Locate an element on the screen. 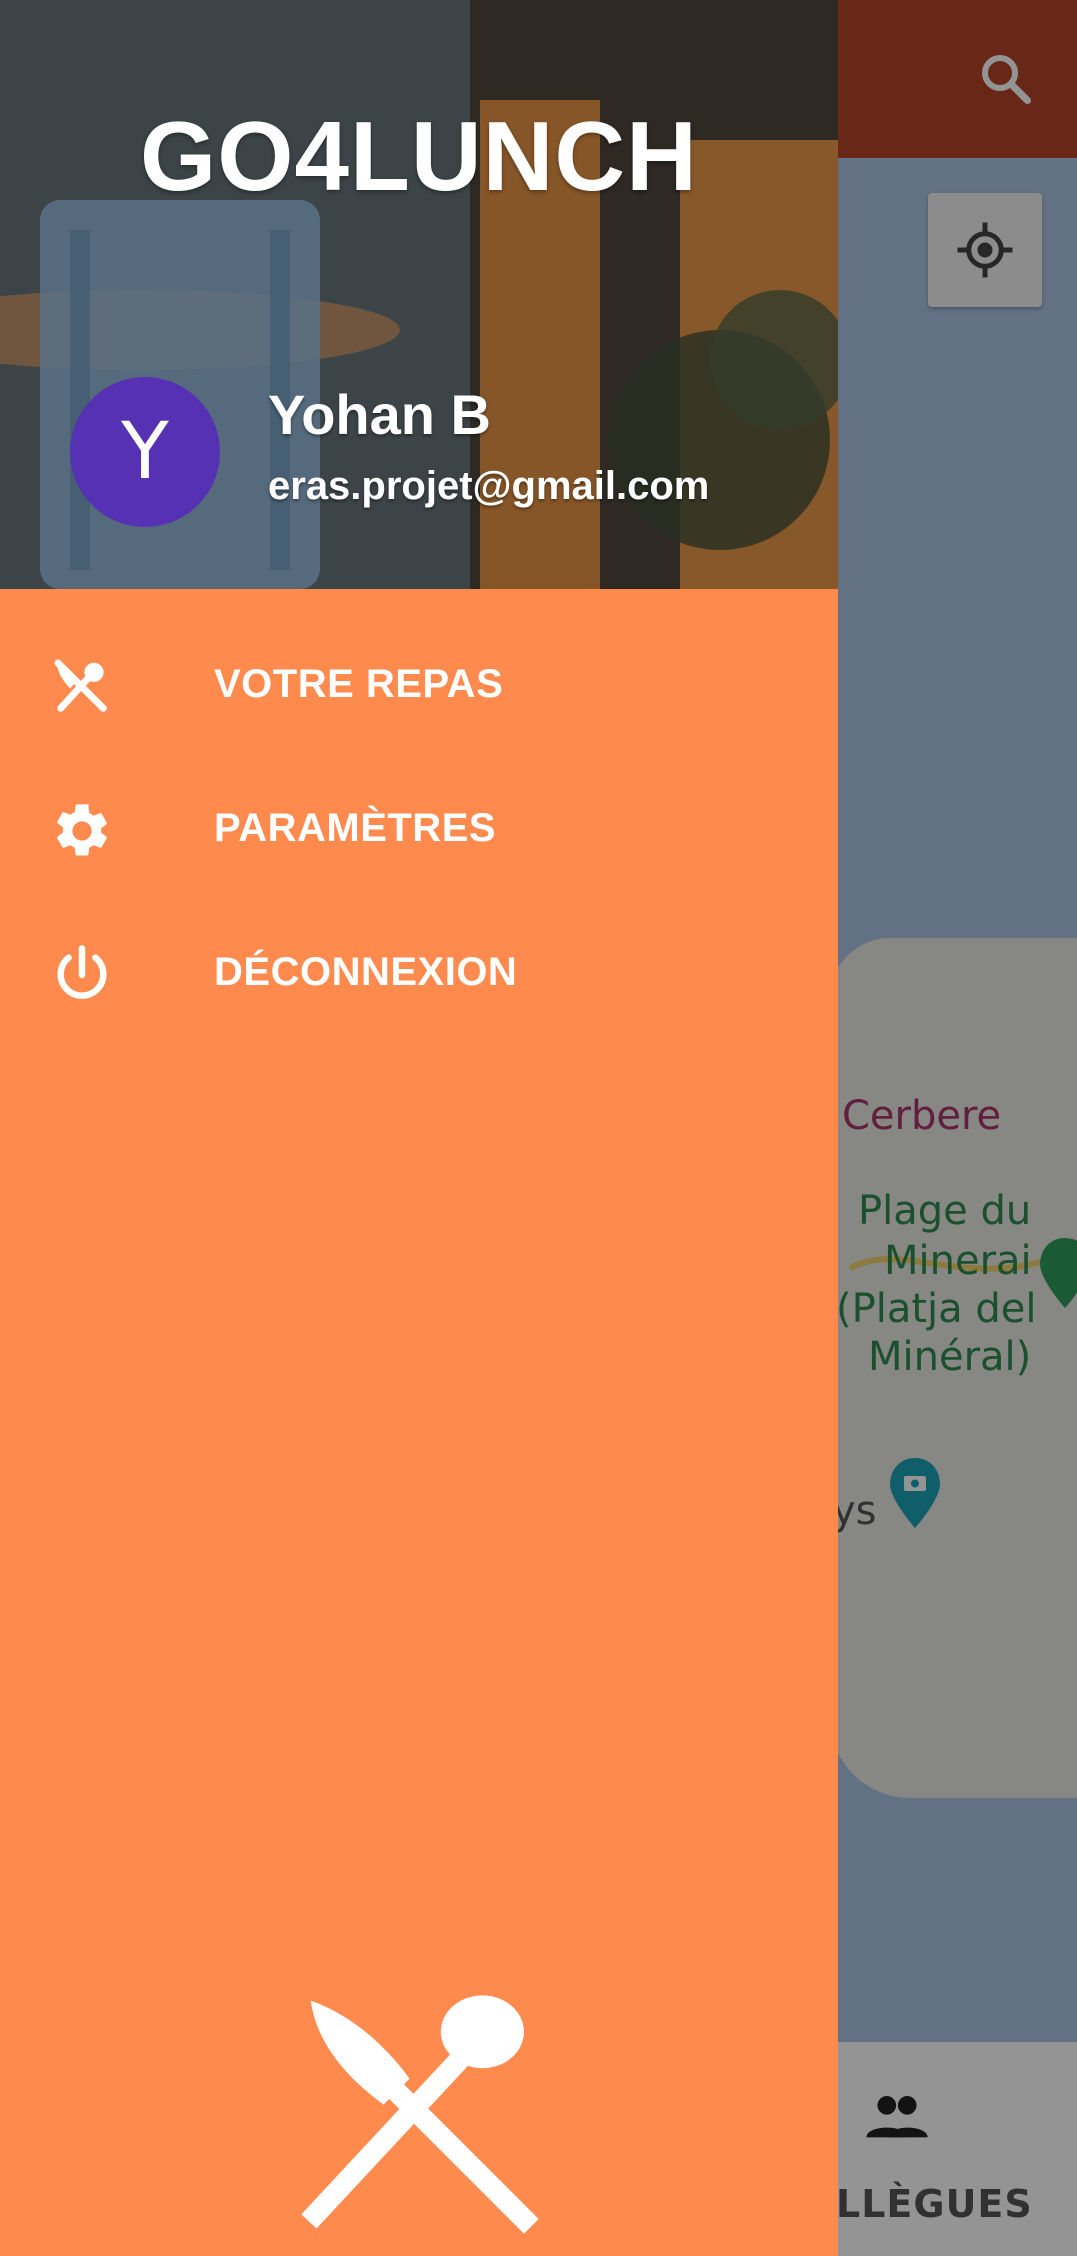  user-name: Yohan B is located at coordinates (379, 414).